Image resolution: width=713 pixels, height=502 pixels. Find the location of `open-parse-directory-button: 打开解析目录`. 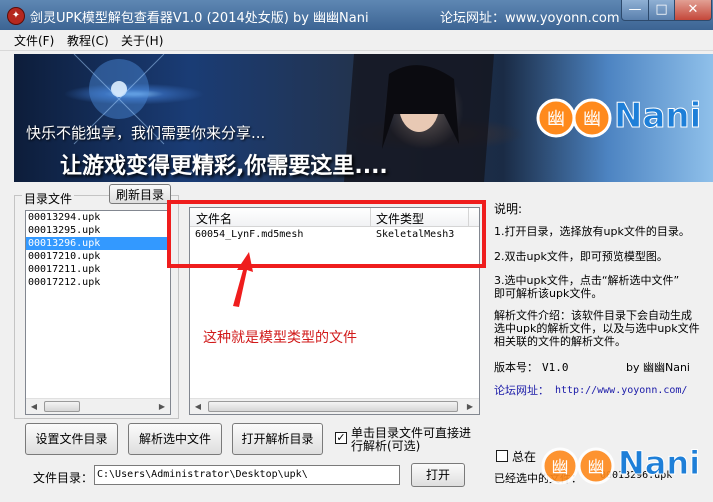

open-parse-directory-button: 打开解析目录 is located at coordinates (277, 439).